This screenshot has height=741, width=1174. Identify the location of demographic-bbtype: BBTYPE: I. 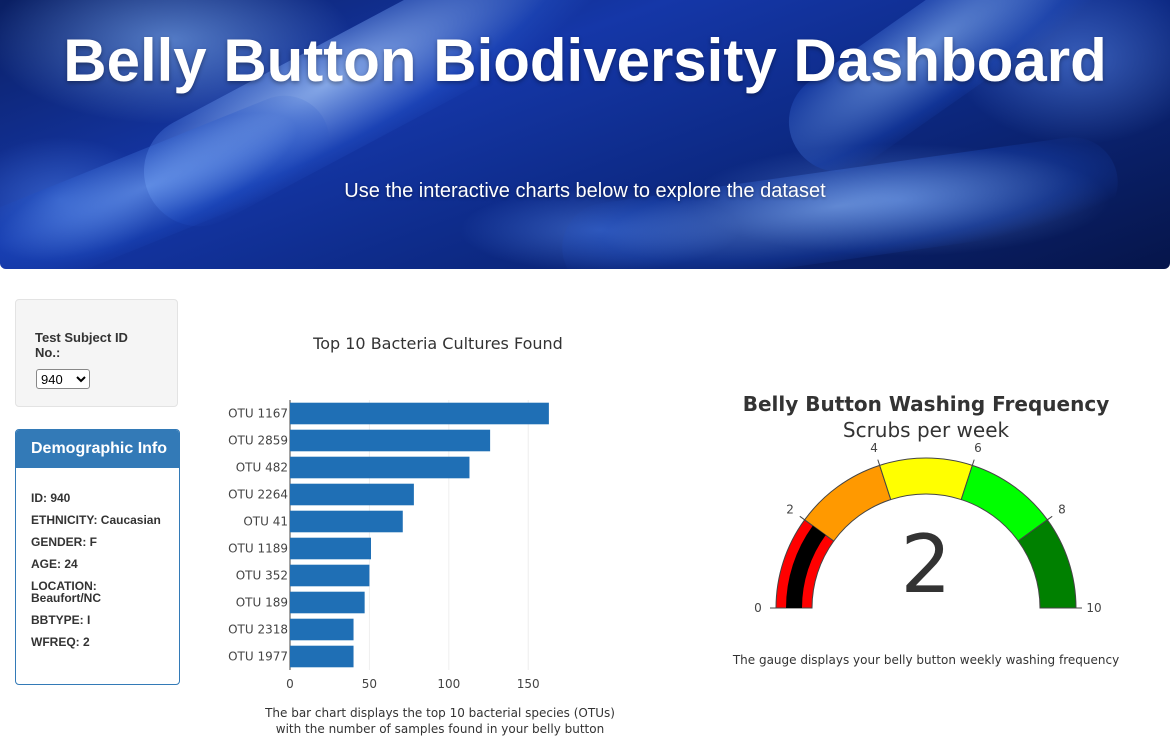
(61, 620).